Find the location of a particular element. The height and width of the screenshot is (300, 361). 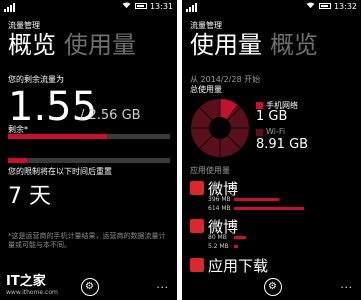

reset-bar is located at coordinates (89, 160).